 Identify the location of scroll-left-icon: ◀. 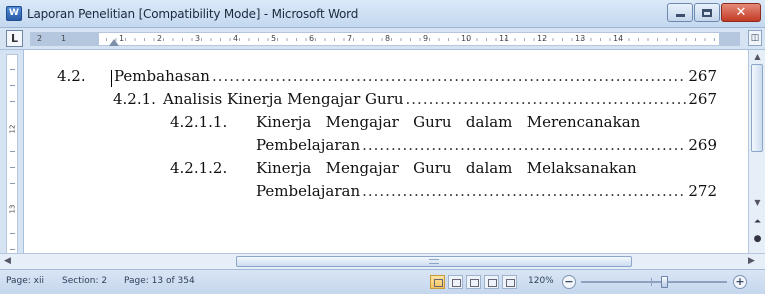
(7, 261).